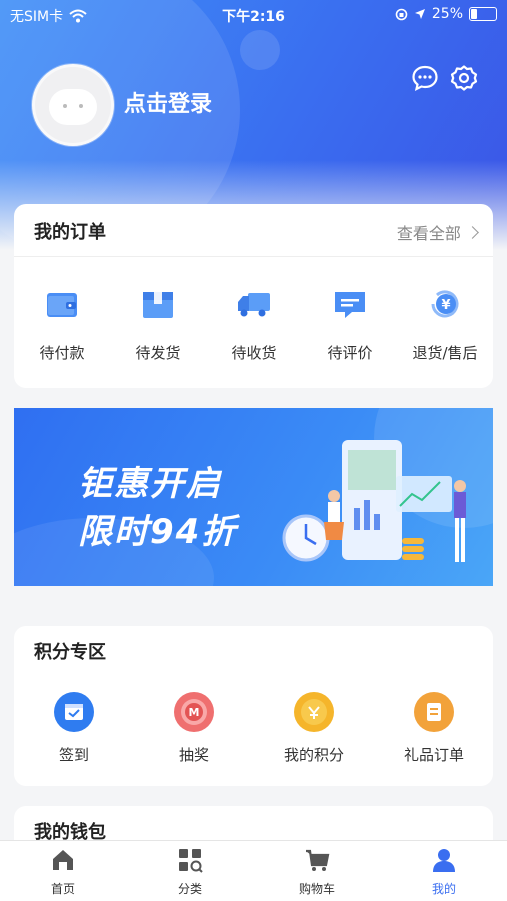 Image resolution: width=507 pixels, height=901 pixels. I want to click on banner-headline: 钜惠开启, so click(150, 484).